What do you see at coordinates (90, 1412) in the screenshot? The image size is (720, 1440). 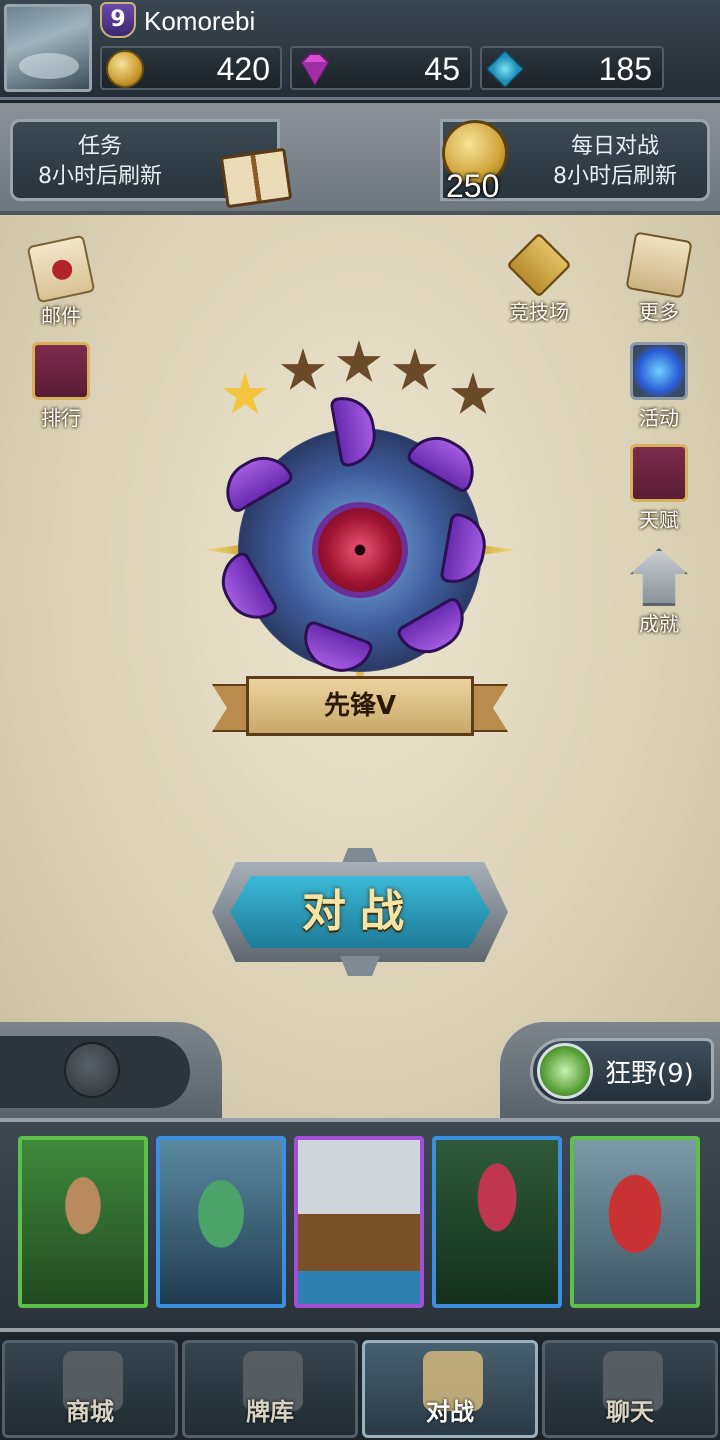 I see `nav-tab-label: 商城` at bounding box center [90, 1412].